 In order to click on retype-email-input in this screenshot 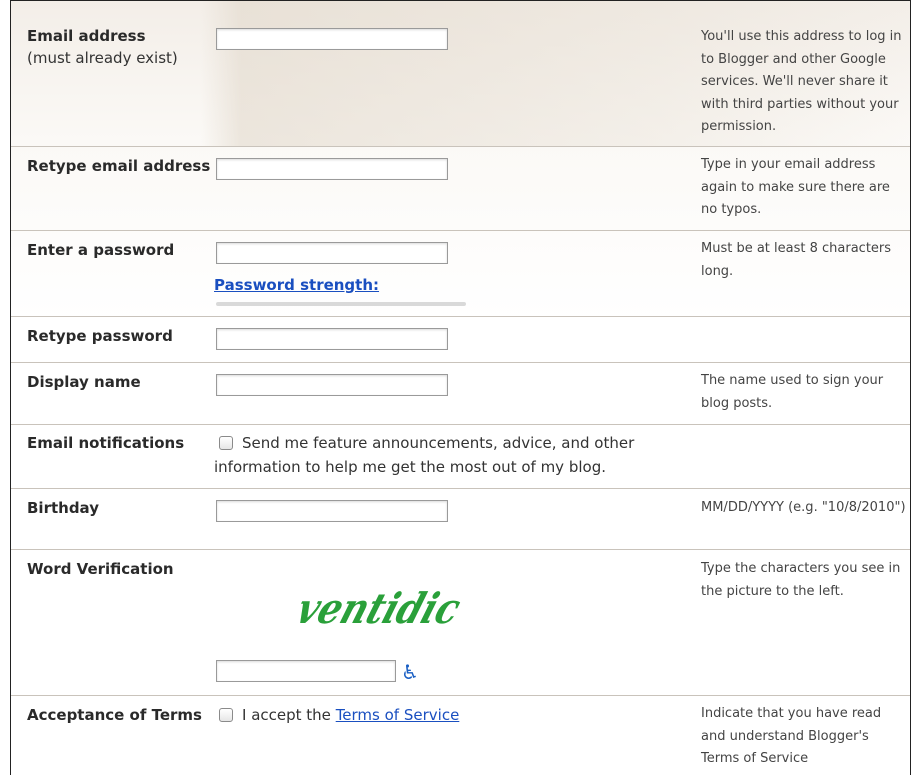, I will do `click(332, 169)`.